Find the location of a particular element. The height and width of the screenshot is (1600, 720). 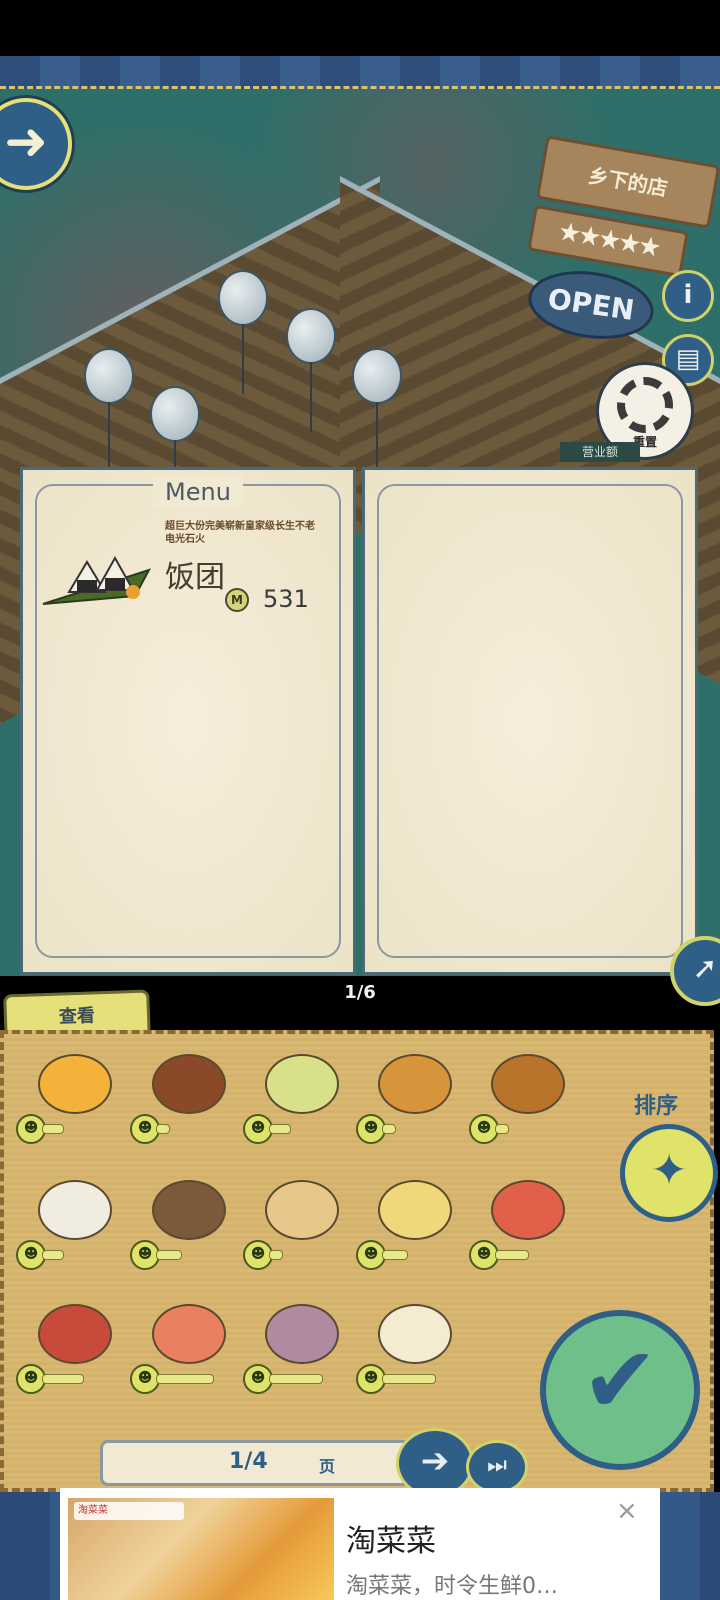

coin-icon: M is located at coordinates (237, 600).